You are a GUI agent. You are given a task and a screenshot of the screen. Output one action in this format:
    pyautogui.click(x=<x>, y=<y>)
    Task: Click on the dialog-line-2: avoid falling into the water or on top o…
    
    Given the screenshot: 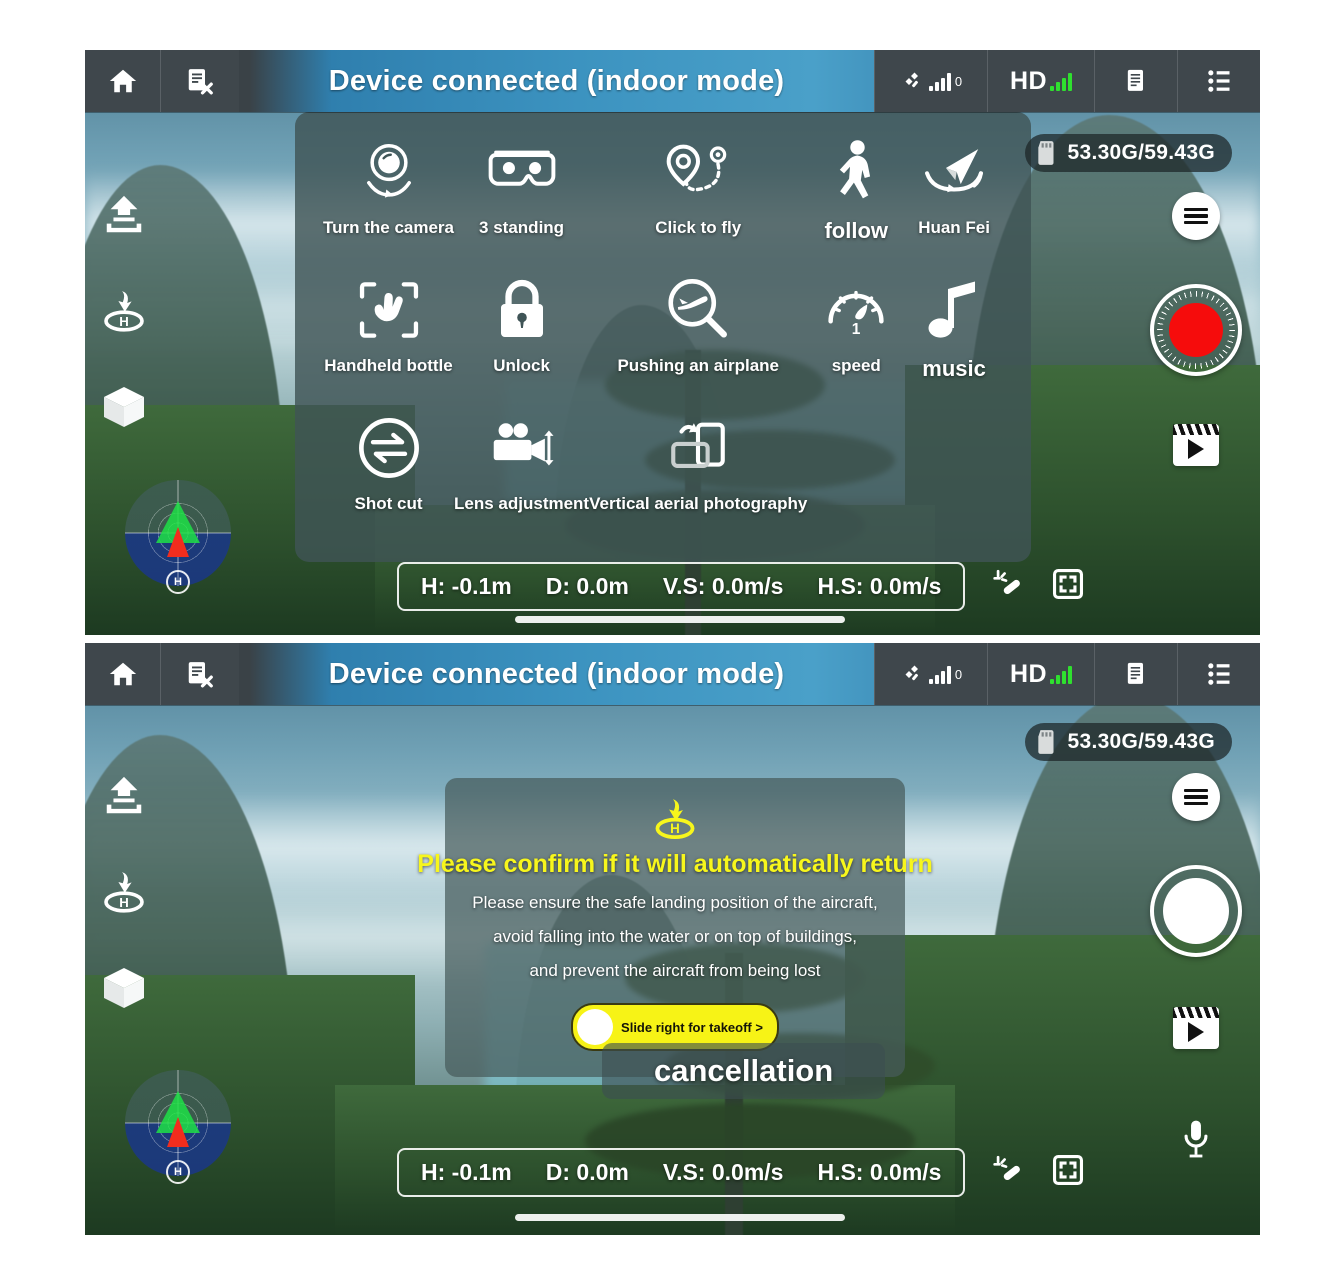 What is the action you would take?
    pyautogui.click(x=675, y=936)
    